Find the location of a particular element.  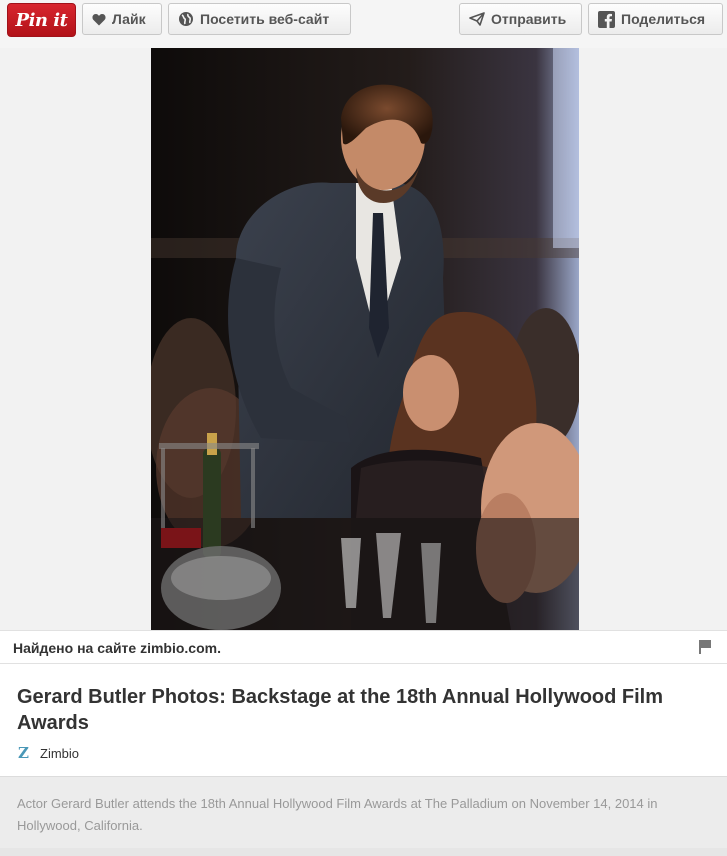

found-on-link: Найдено на сайте zimbio.com. is located at coordinates (117, 648).